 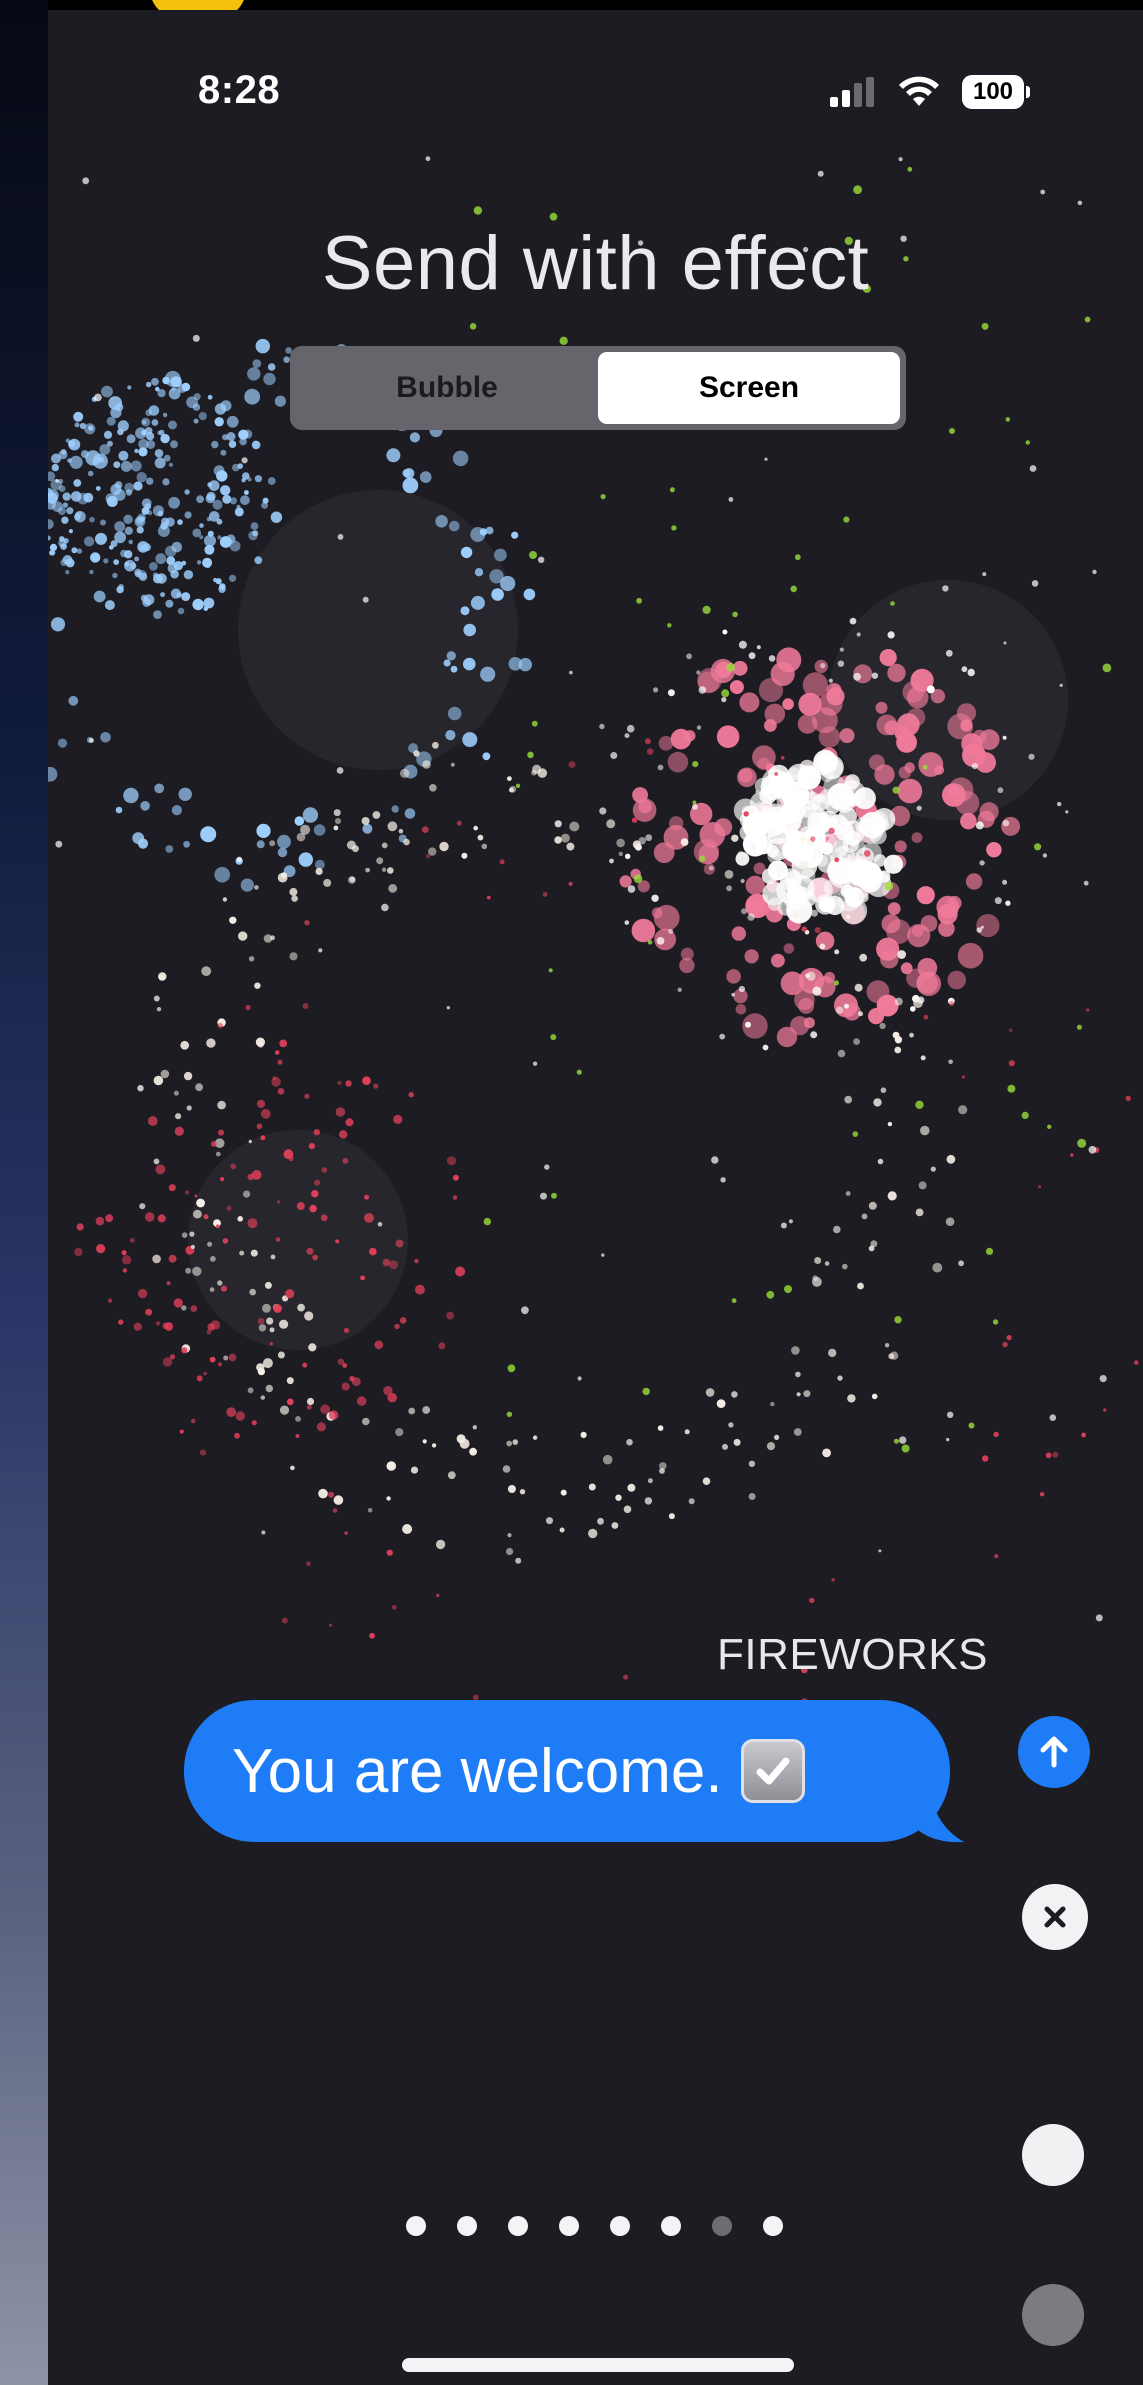 I want to click on arrow-up-icon, so click(x=1054, y=1752).